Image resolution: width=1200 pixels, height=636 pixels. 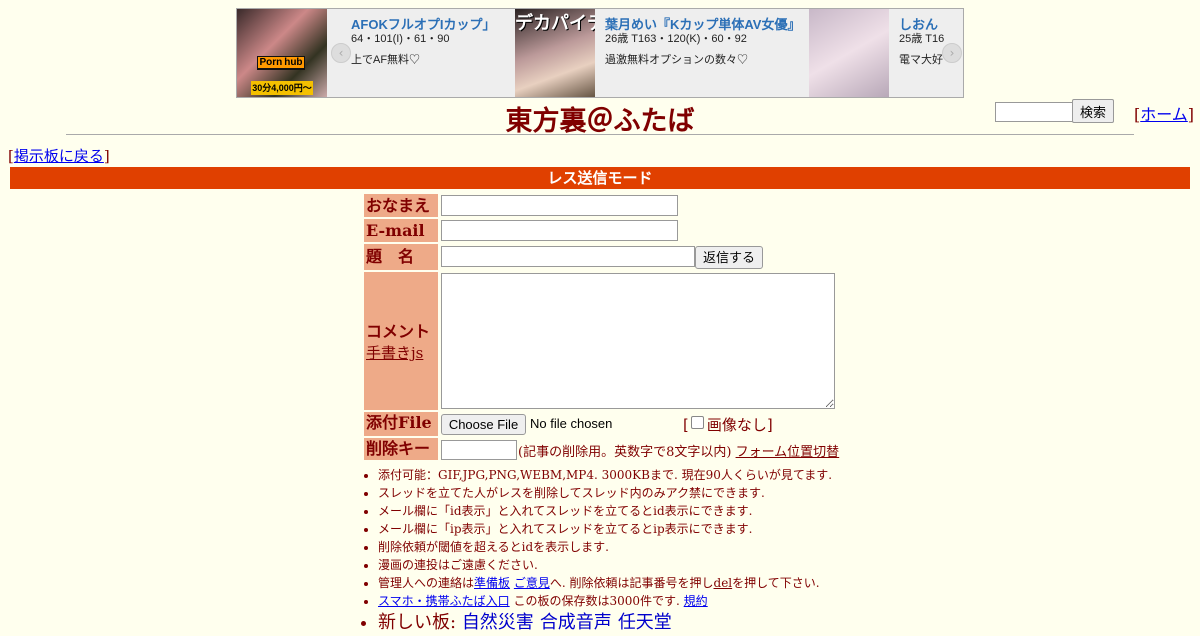 What do you see at coordinates (532, 583) in the screenshot?
I see `feedback-link: ご意見` at bounding box center [532, 583].